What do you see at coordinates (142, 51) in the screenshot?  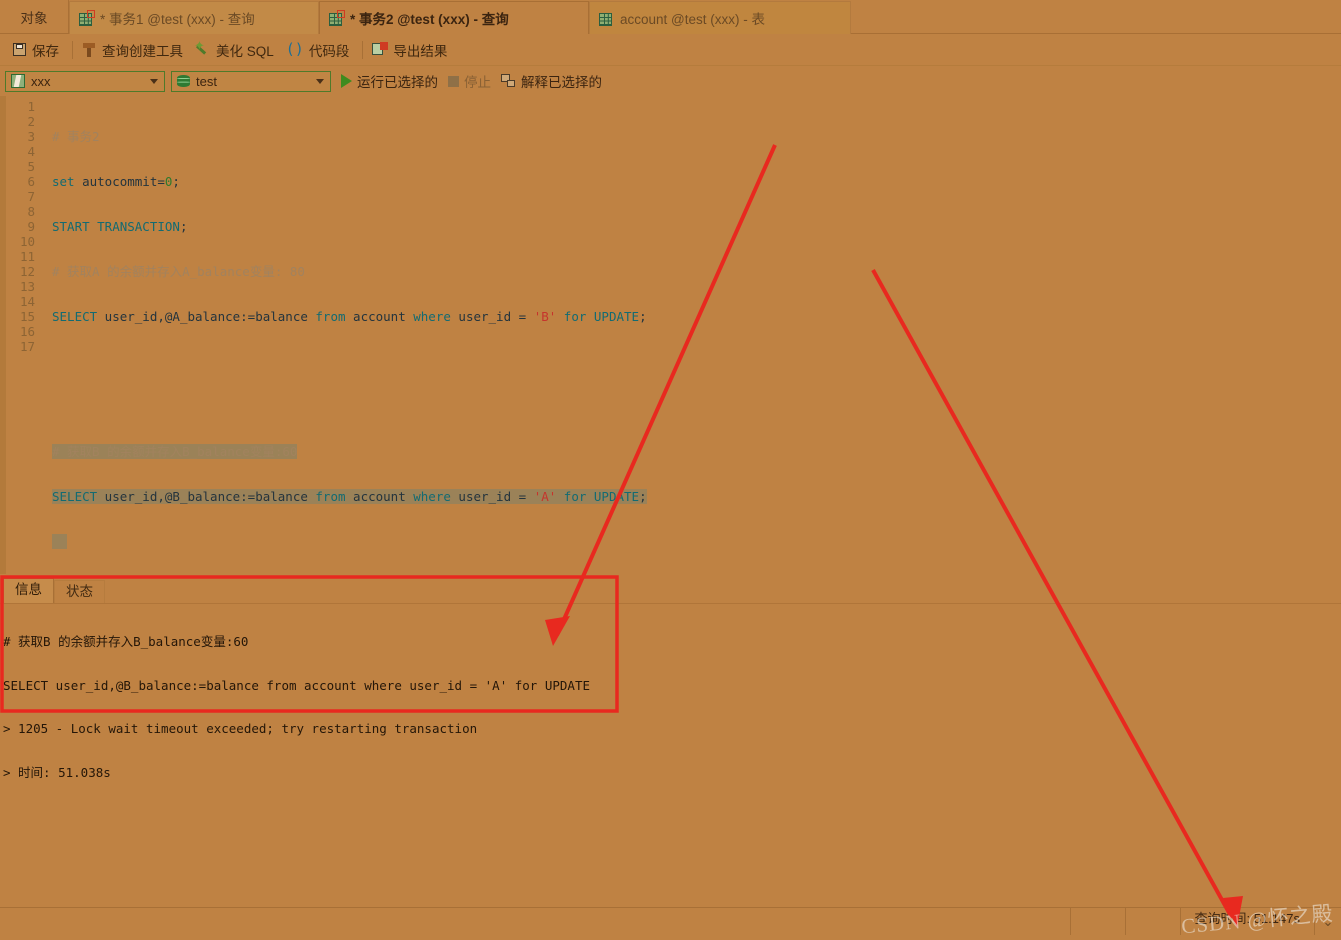 I see `query-builder-label: 查询创建工具` at bounding box center [142, 51].